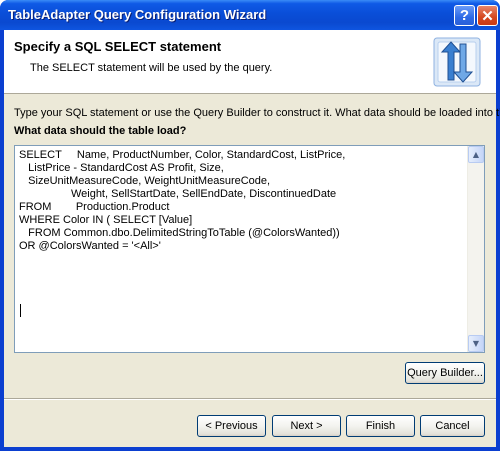  Describe the element at coordinates (118, 46) in the screenshot. I see `page-title: Specify a SQL SELECT statement` at that location.